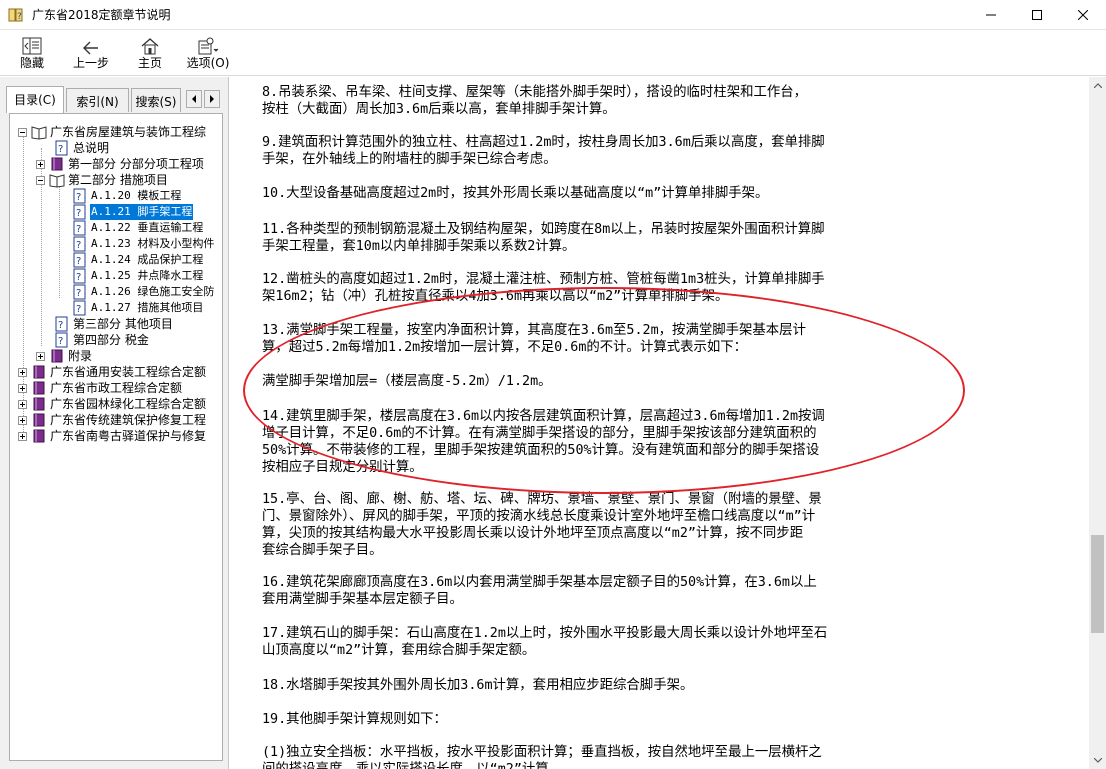 Image resolution: width=1106 pixels, height=769 pixels. What do you see at coordinates (419, 246) in the screenshot?
I see `text-line: 手架工程量，套10m以内单排脚手架乘以系数2计算。` at bounding box center [419, 246].